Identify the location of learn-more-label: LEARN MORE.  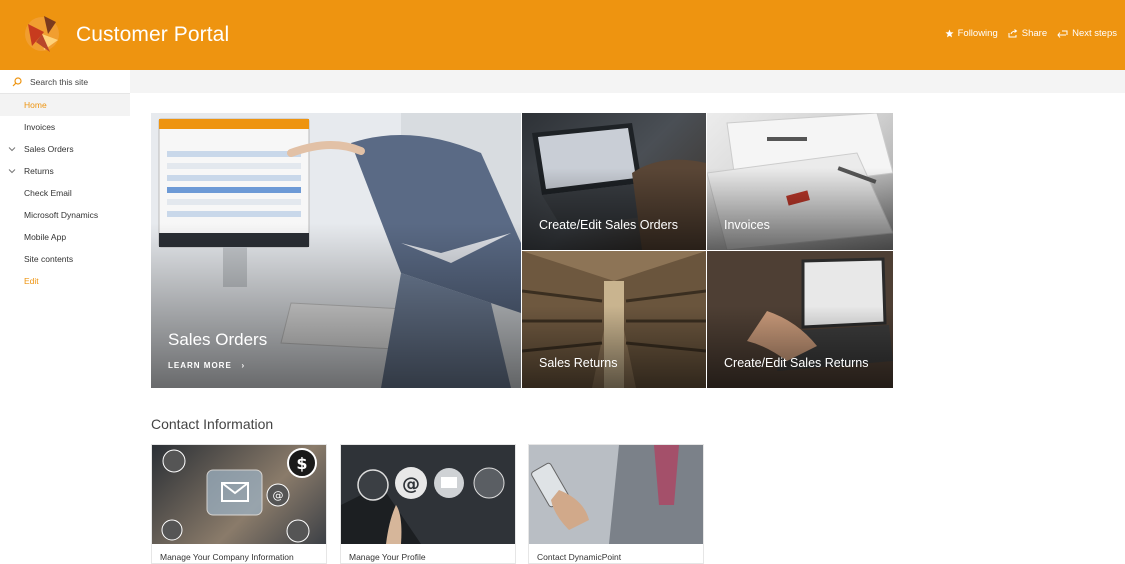
(200, 365).